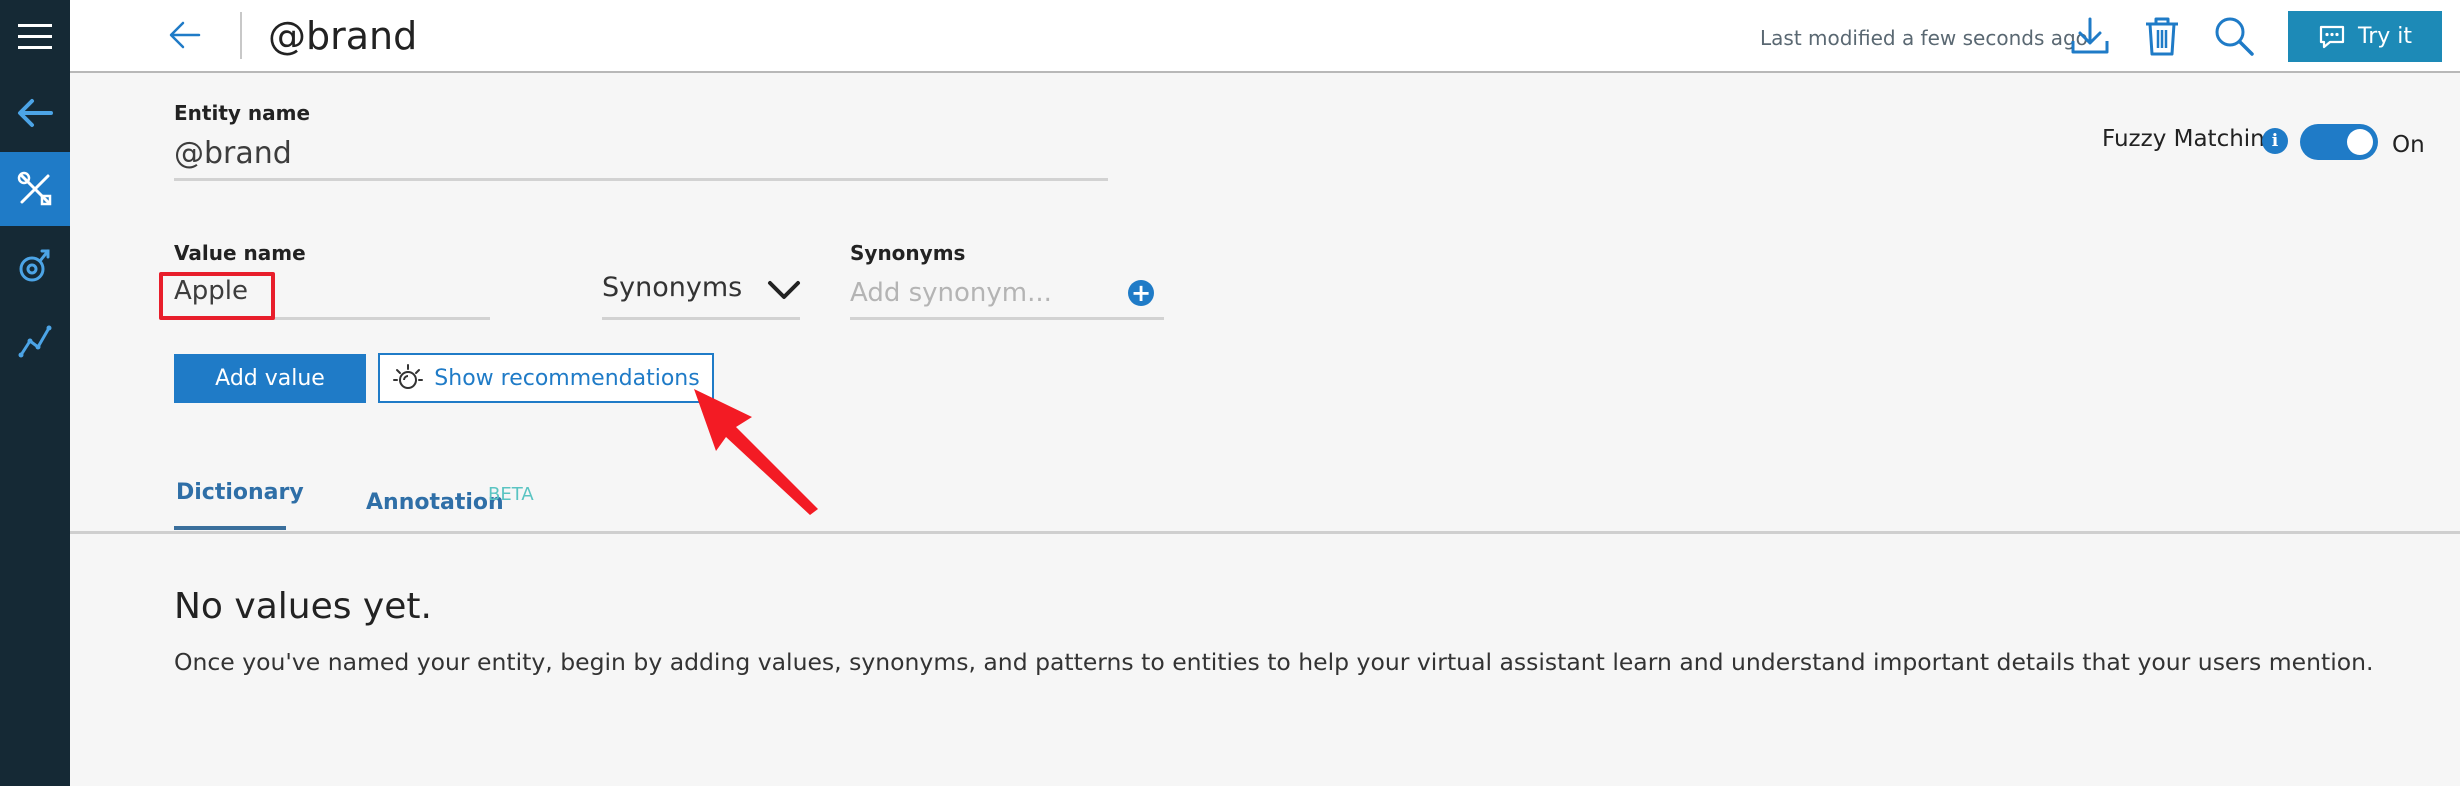 This screenshot has height=786, width=2460. What do you see at coordinates (701, 318) in the screenshot?
I see `value-type-underline` at bounding box center [701, 318].